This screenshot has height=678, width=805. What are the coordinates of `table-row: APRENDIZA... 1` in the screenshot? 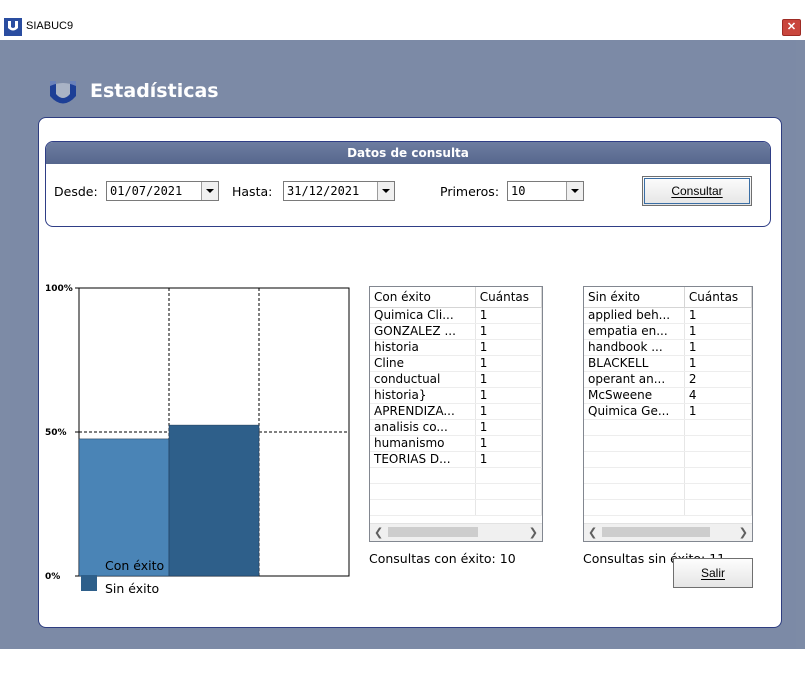 It's located at (456, 411).